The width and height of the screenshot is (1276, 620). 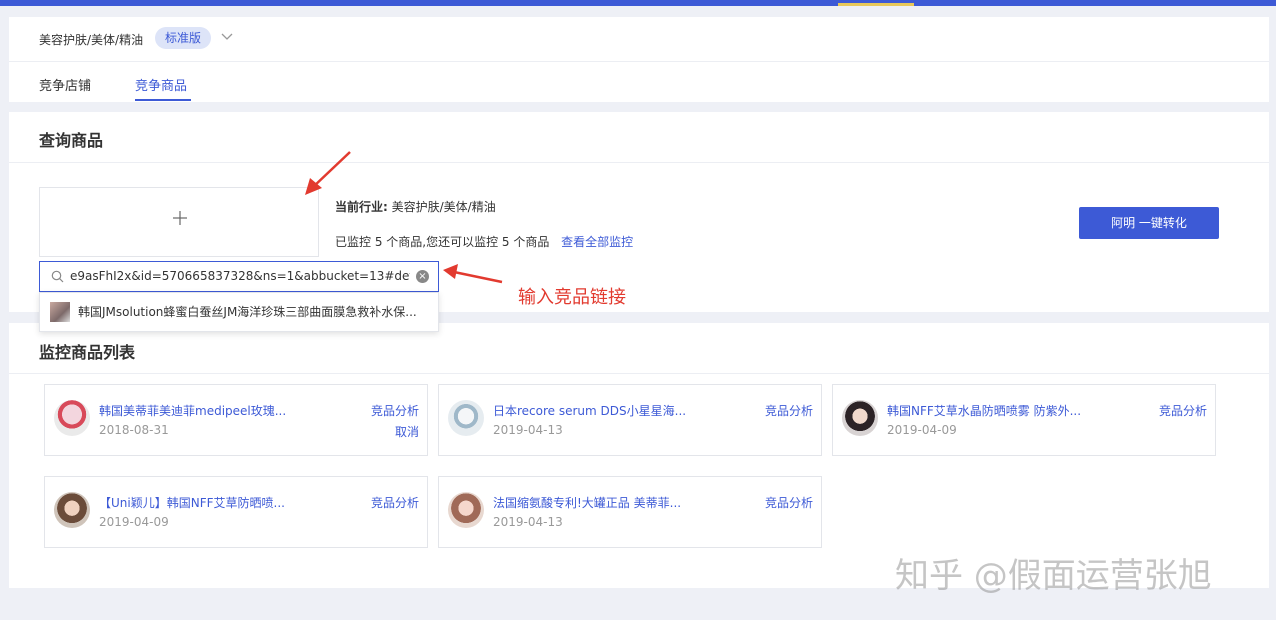 I want to click on monitor-status: 已监控 5 个商品,您还可以监控 5 个商品 查看全部监控, so click(x=484, y=241).